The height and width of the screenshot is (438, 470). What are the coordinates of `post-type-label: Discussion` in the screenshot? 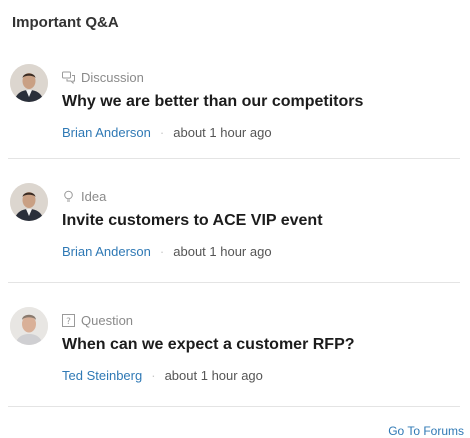 It's located at (112, 77).